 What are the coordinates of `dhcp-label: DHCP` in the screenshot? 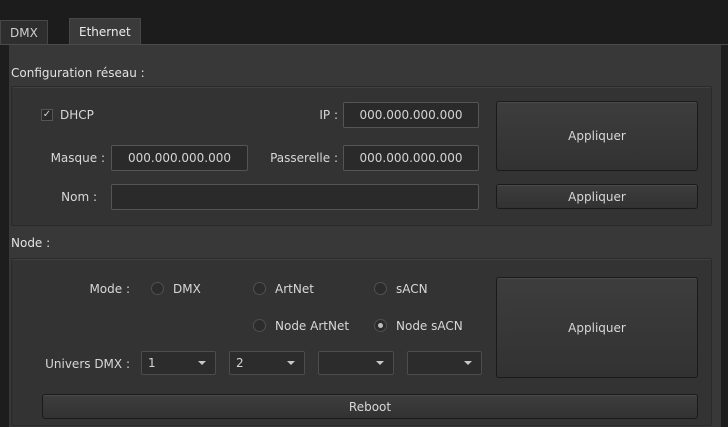 It's located at (77, 115).